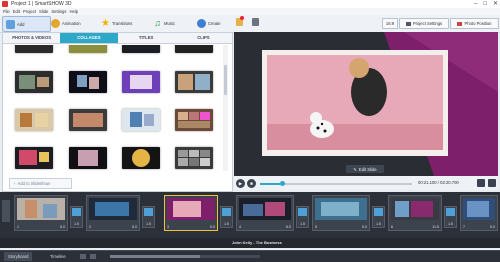 The height and width of the screenshot is (262, 500). Describe the element at coordinates (474, 23) in the screenshot. I see `photo-position-button: Photo Position` at that location.